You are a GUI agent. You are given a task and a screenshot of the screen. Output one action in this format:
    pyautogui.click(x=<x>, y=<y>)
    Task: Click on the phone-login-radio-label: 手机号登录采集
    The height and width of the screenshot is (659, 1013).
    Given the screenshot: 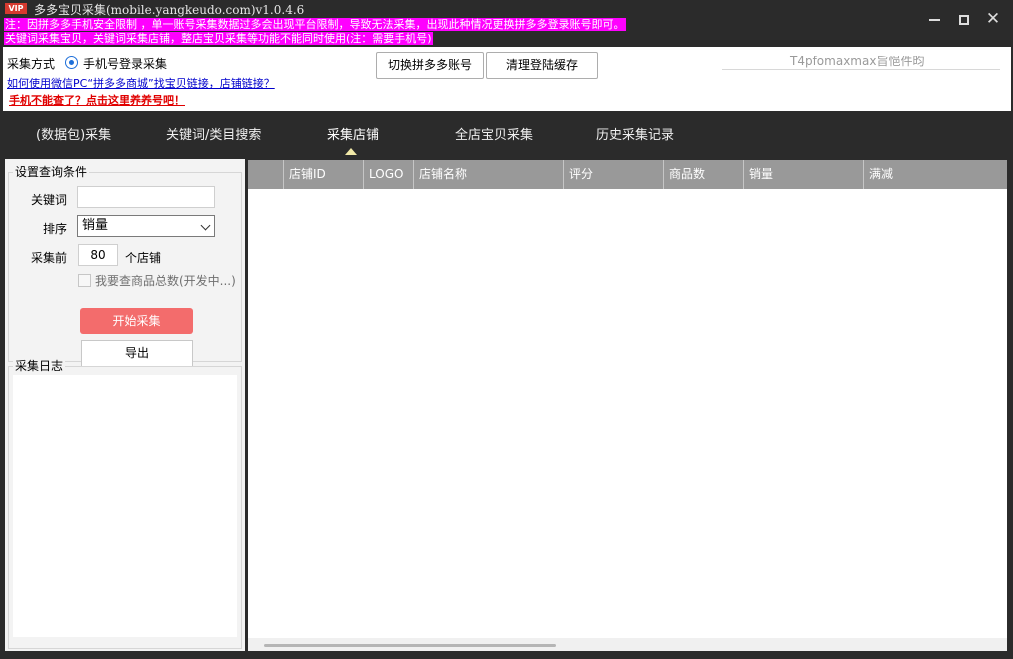 What is the action you would take?
    pyautogui.click(x=125, y=63)
    